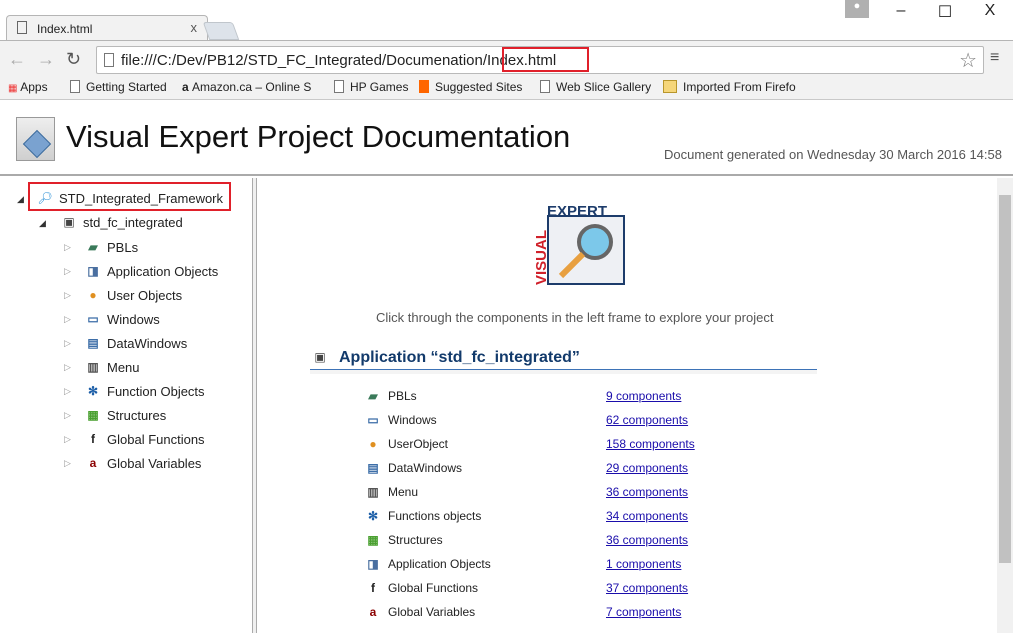 Image resolution: width=1013 pixels, height=633 pixels. What do you see at coordinates (156, 439) in the screenshot?
I see `tree-item: Global Functions` at bounding box center [156, 439].